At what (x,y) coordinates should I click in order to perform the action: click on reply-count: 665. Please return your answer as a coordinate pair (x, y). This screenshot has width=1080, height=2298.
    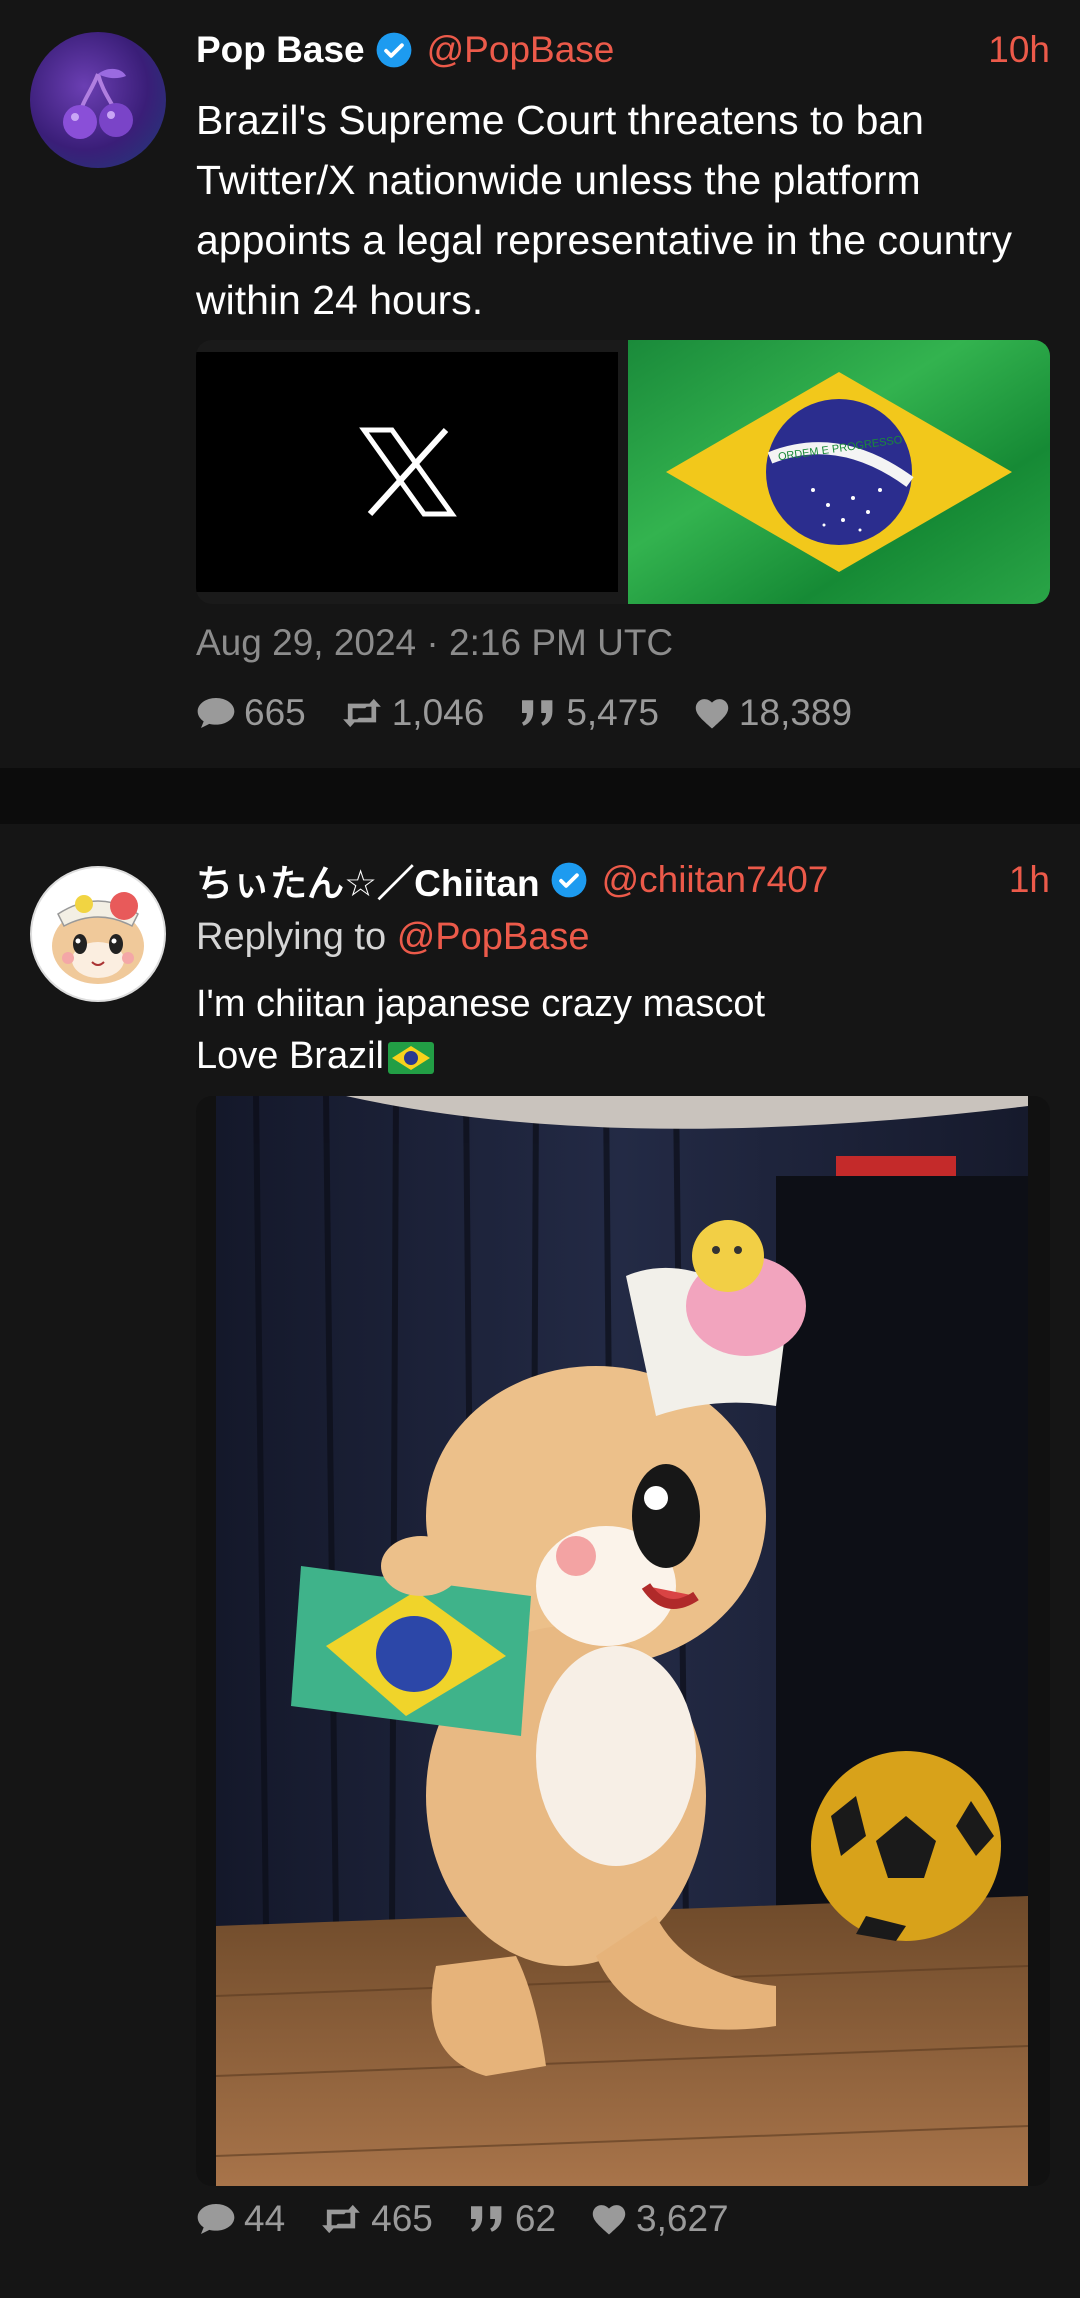
    Looking at the image, I should click on (275, 712).